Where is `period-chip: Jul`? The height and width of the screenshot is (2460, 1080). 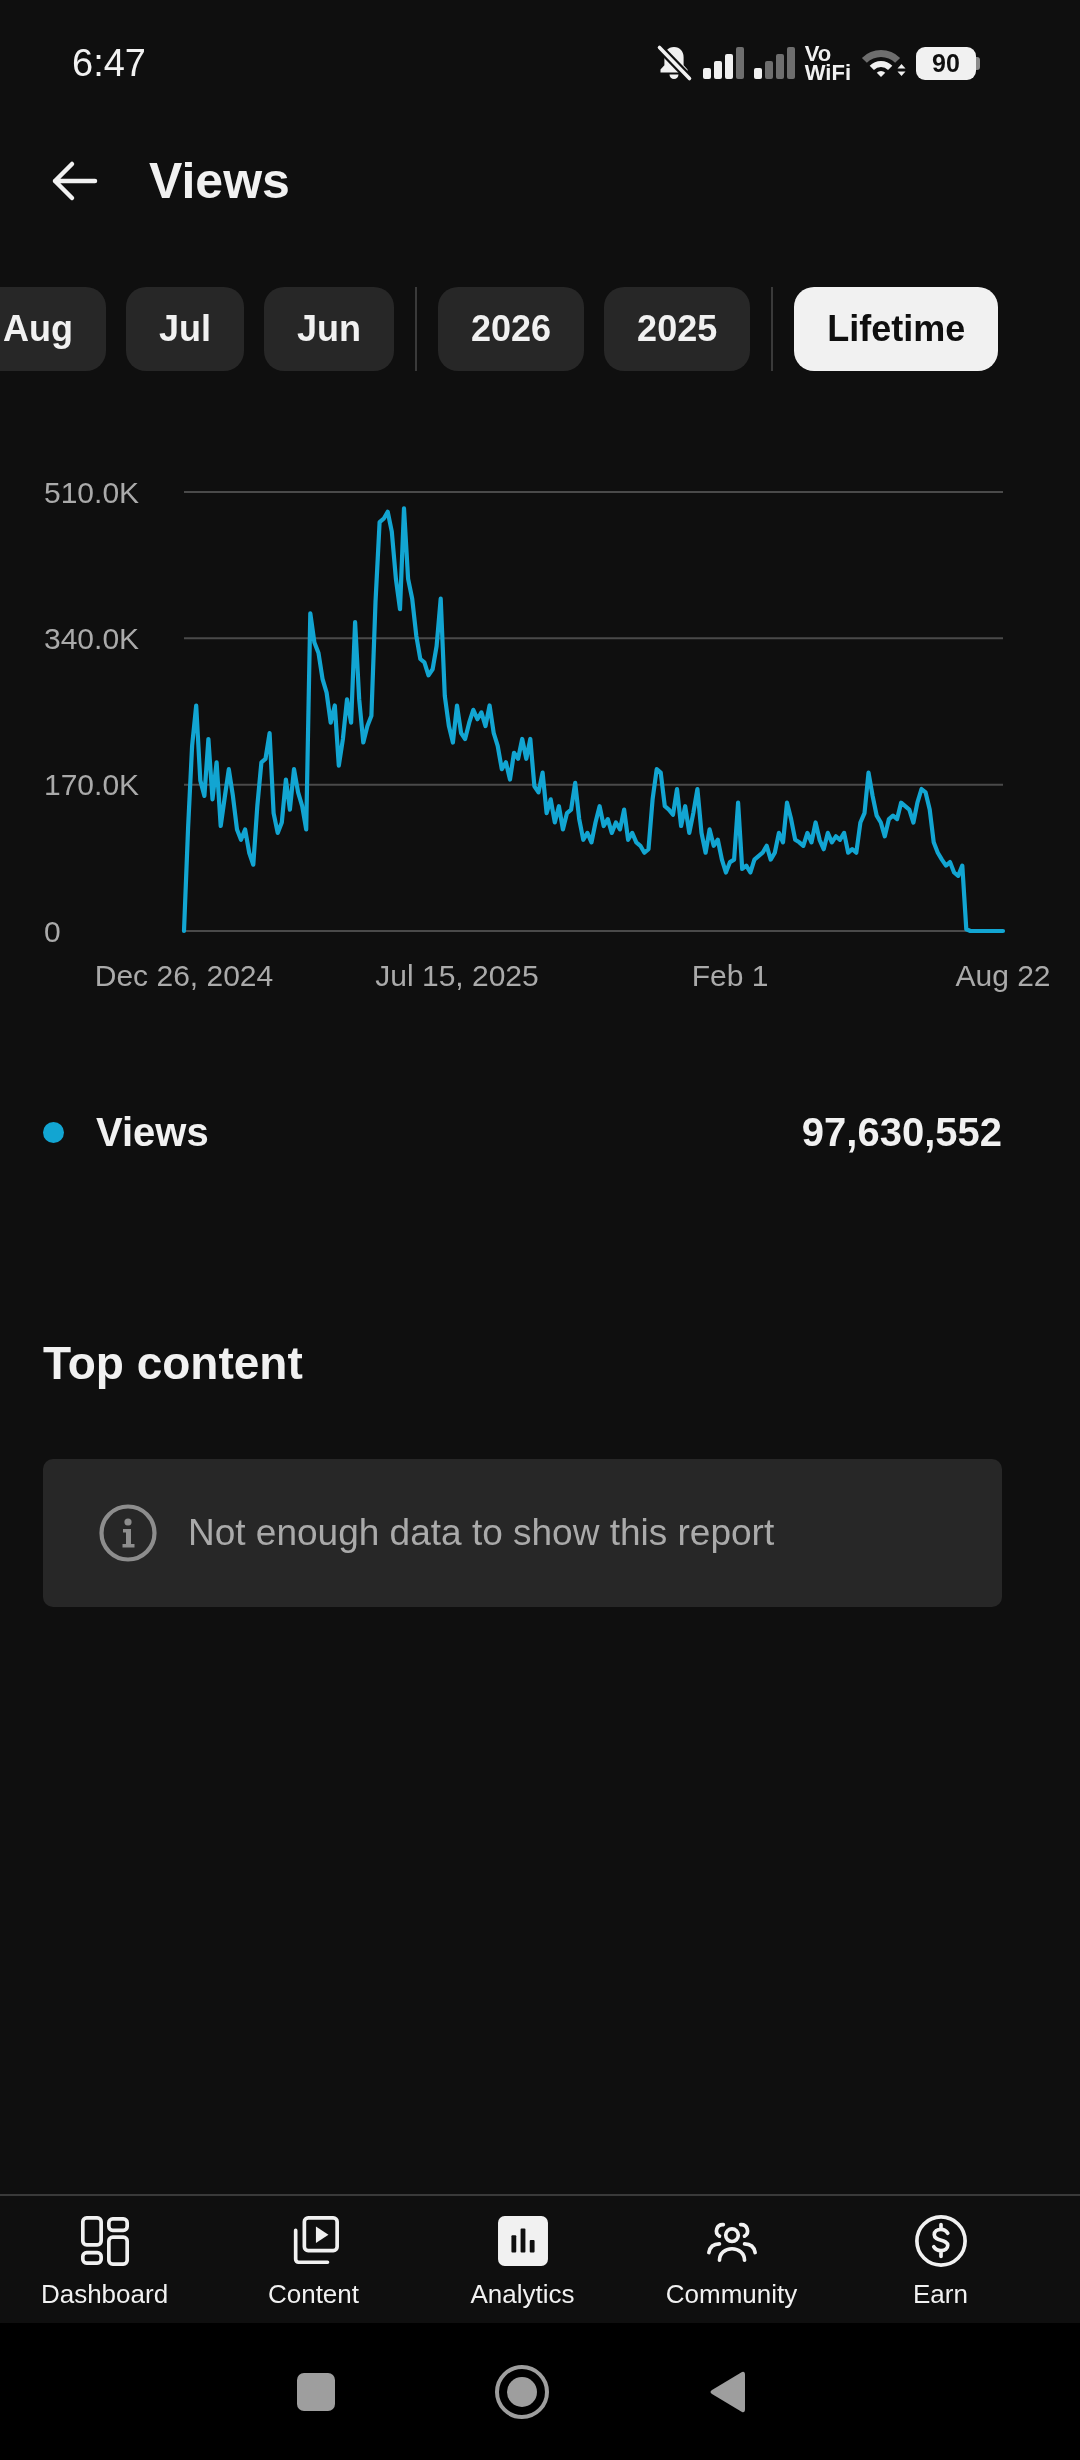 period-chip: Jul is located at coordinates (185, 329).